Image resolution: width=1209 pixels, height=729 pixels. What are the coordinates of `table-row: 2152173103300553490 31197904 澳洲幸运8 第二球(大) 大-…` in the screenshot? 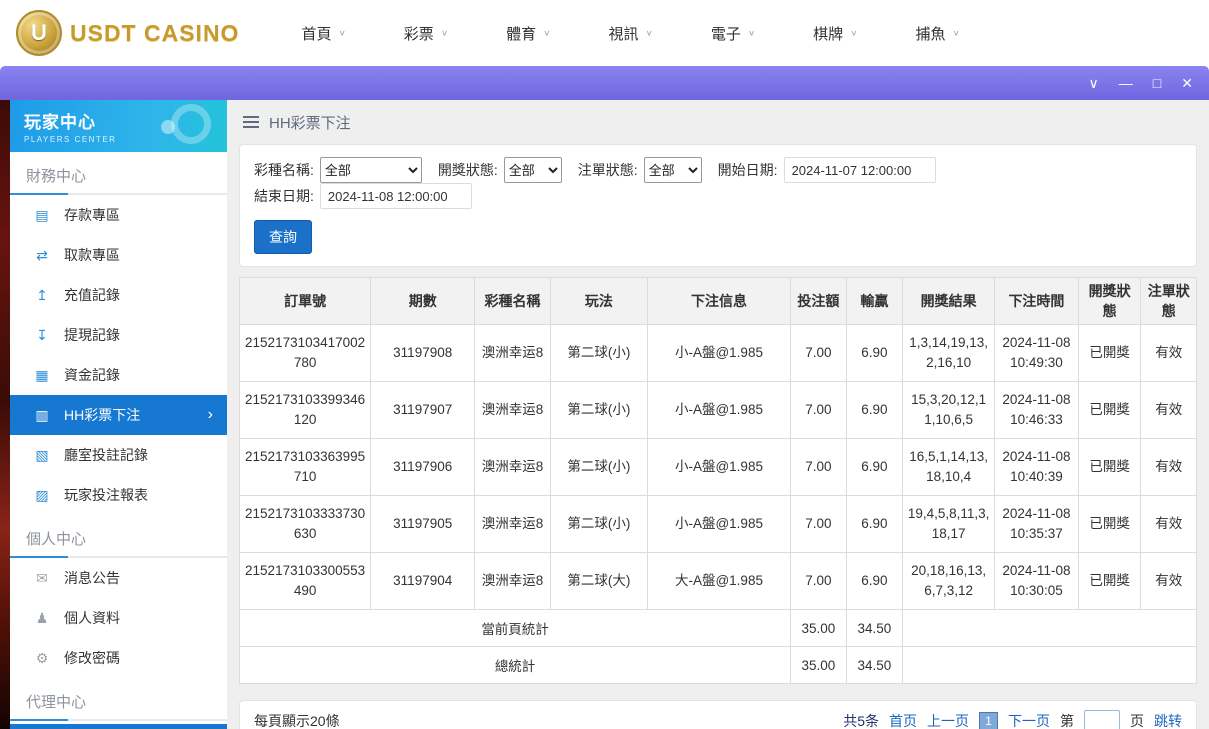 It's located at (717, 581).